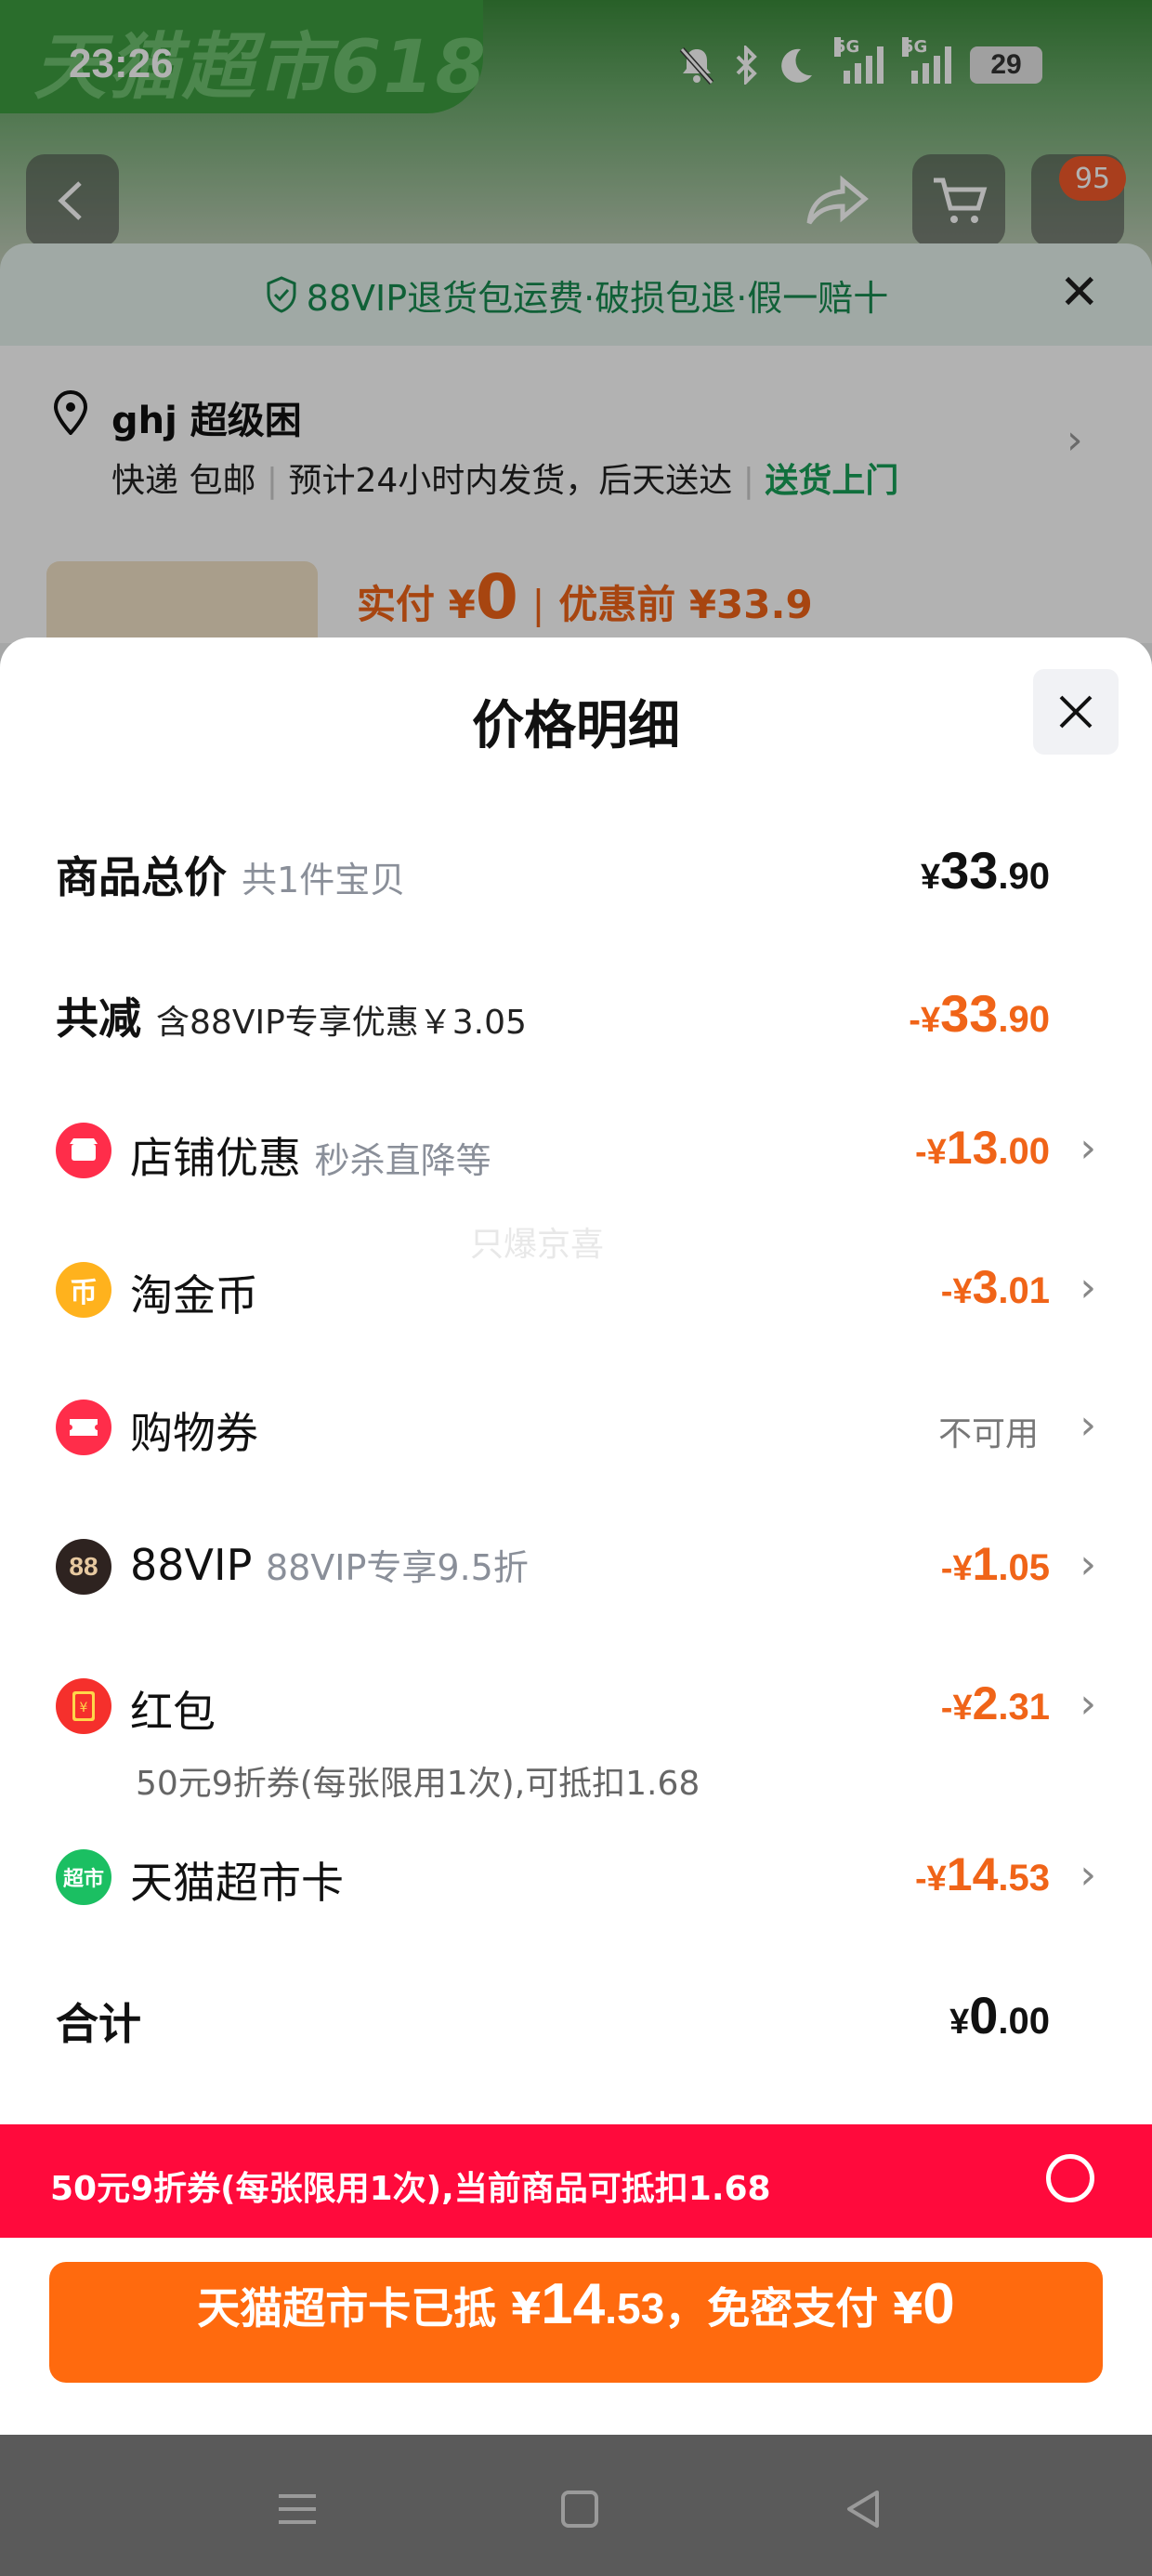  I want to click on shop-discount-amount: -¥13.00, so click(982, 1148).